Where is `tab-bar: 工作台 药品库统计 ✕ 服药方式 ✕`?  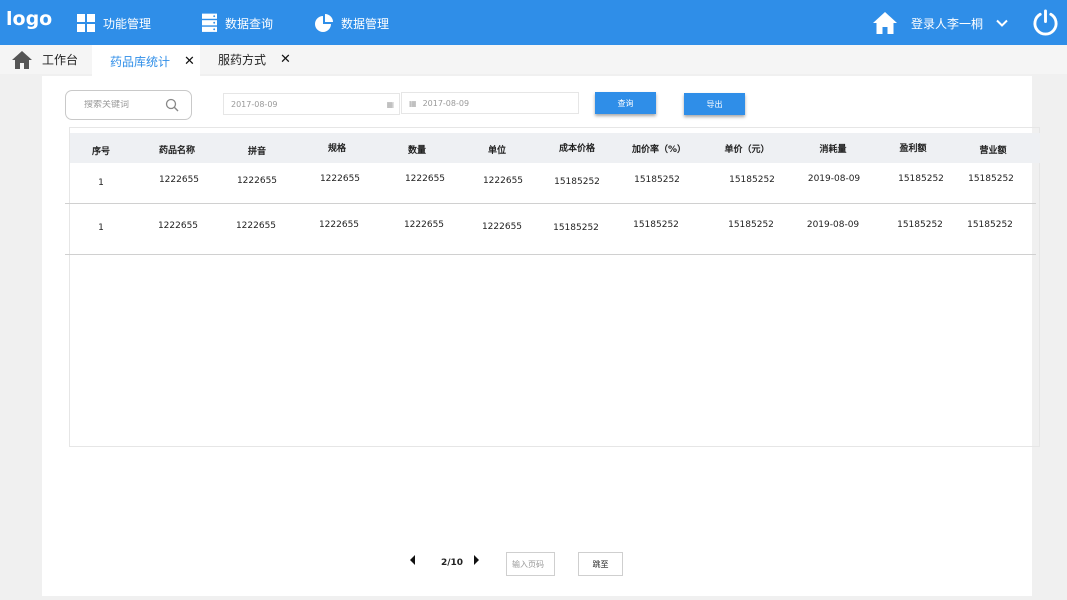
tab-bar: 工作台 药品库统计 ✕ 服药方式 ✕ is located at coordinates (533, 61).